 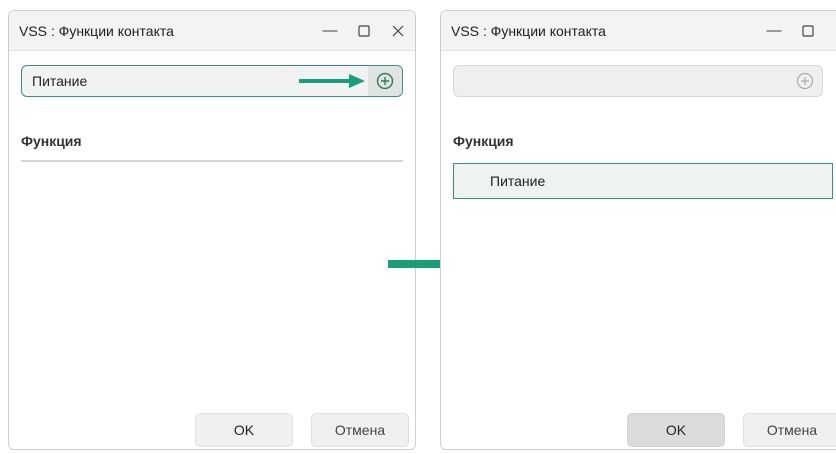 What do you see at coordinates (643, 181) in the screenshot?
I see `function-row: Питание` at bounding box center [643, 181].